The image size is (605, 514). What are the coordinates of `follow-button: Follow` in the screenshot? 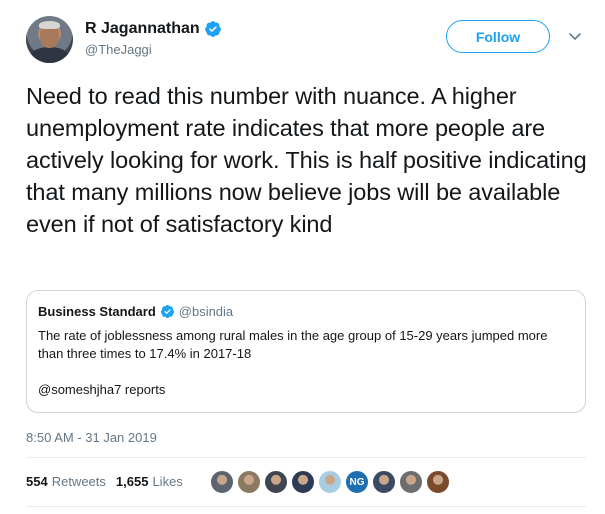 It's located at (498, 36).